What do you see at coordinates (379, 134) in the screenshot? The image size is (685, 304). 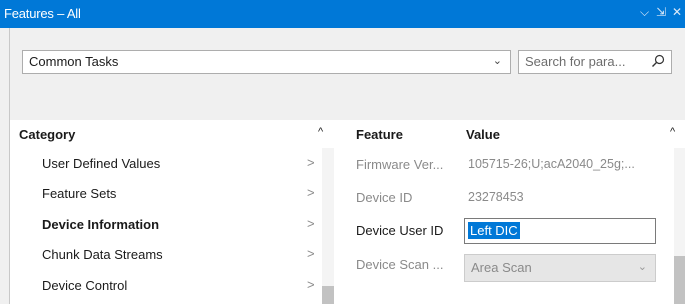 I see `feature-column-header: Feature` at bounding box center [379, 134].